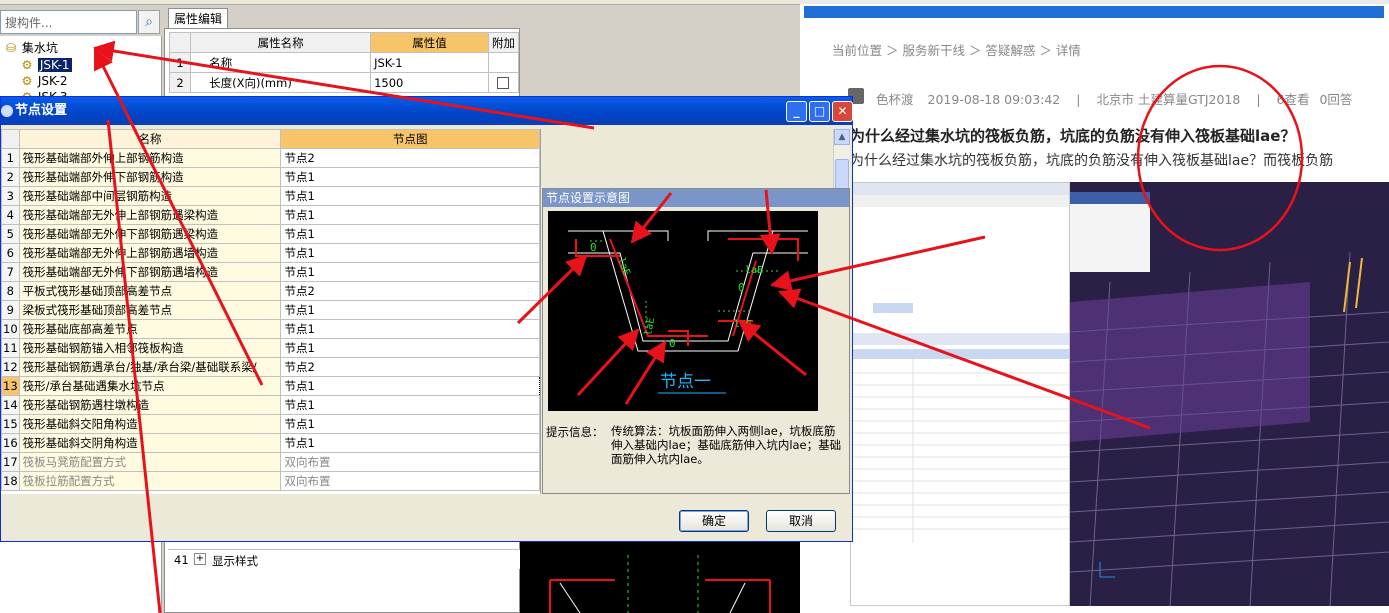 The width and height of the screenshot is (1389, 613). I want to click on author-name: 色杯渡, so click(895, 99).